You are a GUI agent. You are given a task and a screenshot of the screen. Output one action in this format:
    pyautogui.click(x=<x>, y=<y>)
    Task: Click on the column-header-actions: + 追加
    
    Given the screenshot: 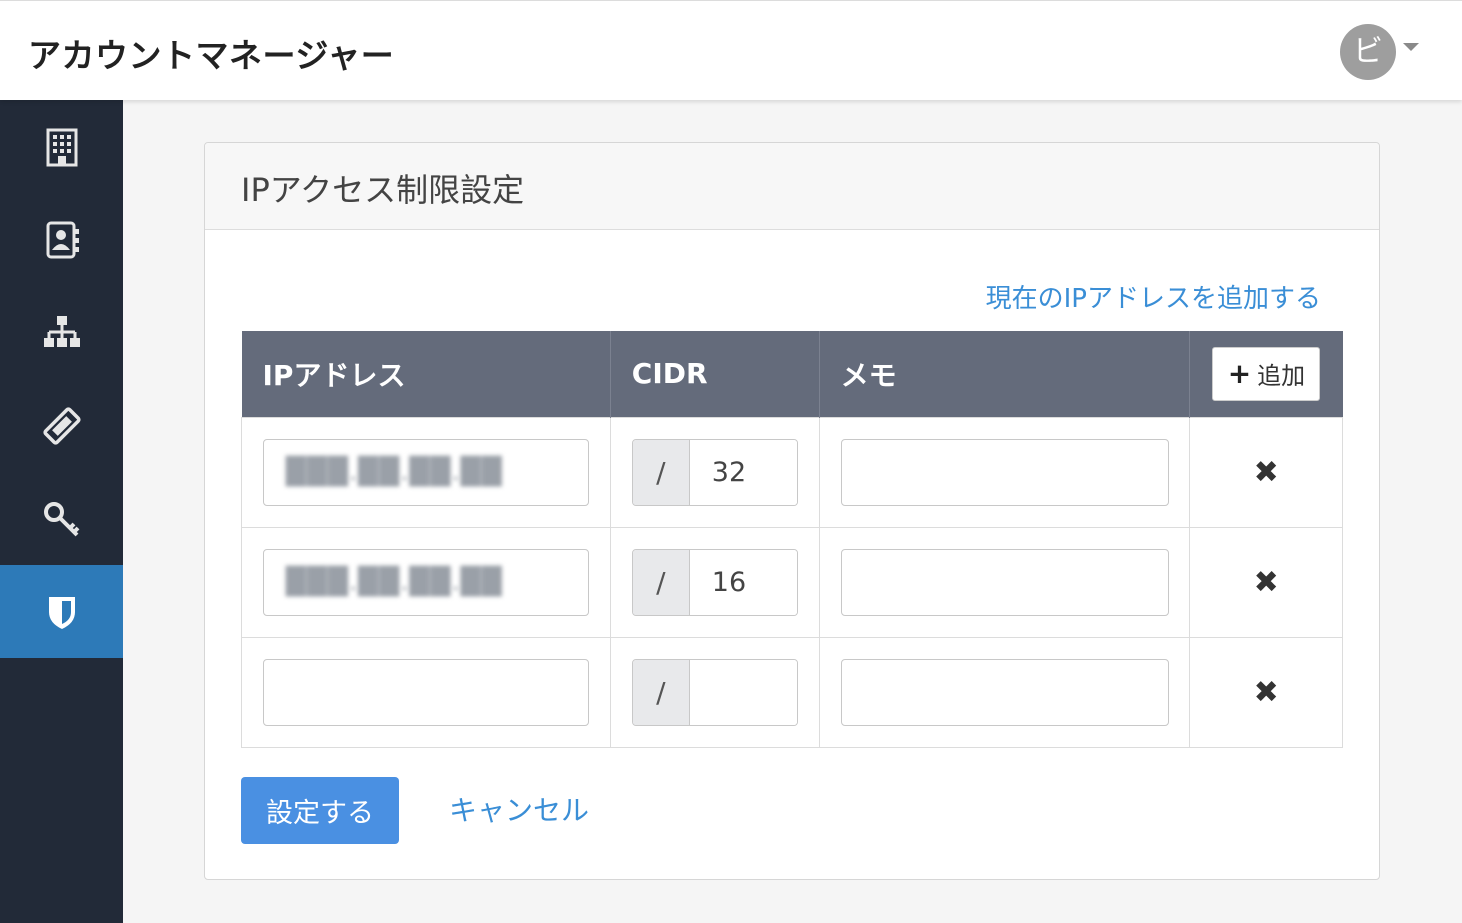 What is the action you would take?
    pyautogui.click(x=1266, y=374)
    